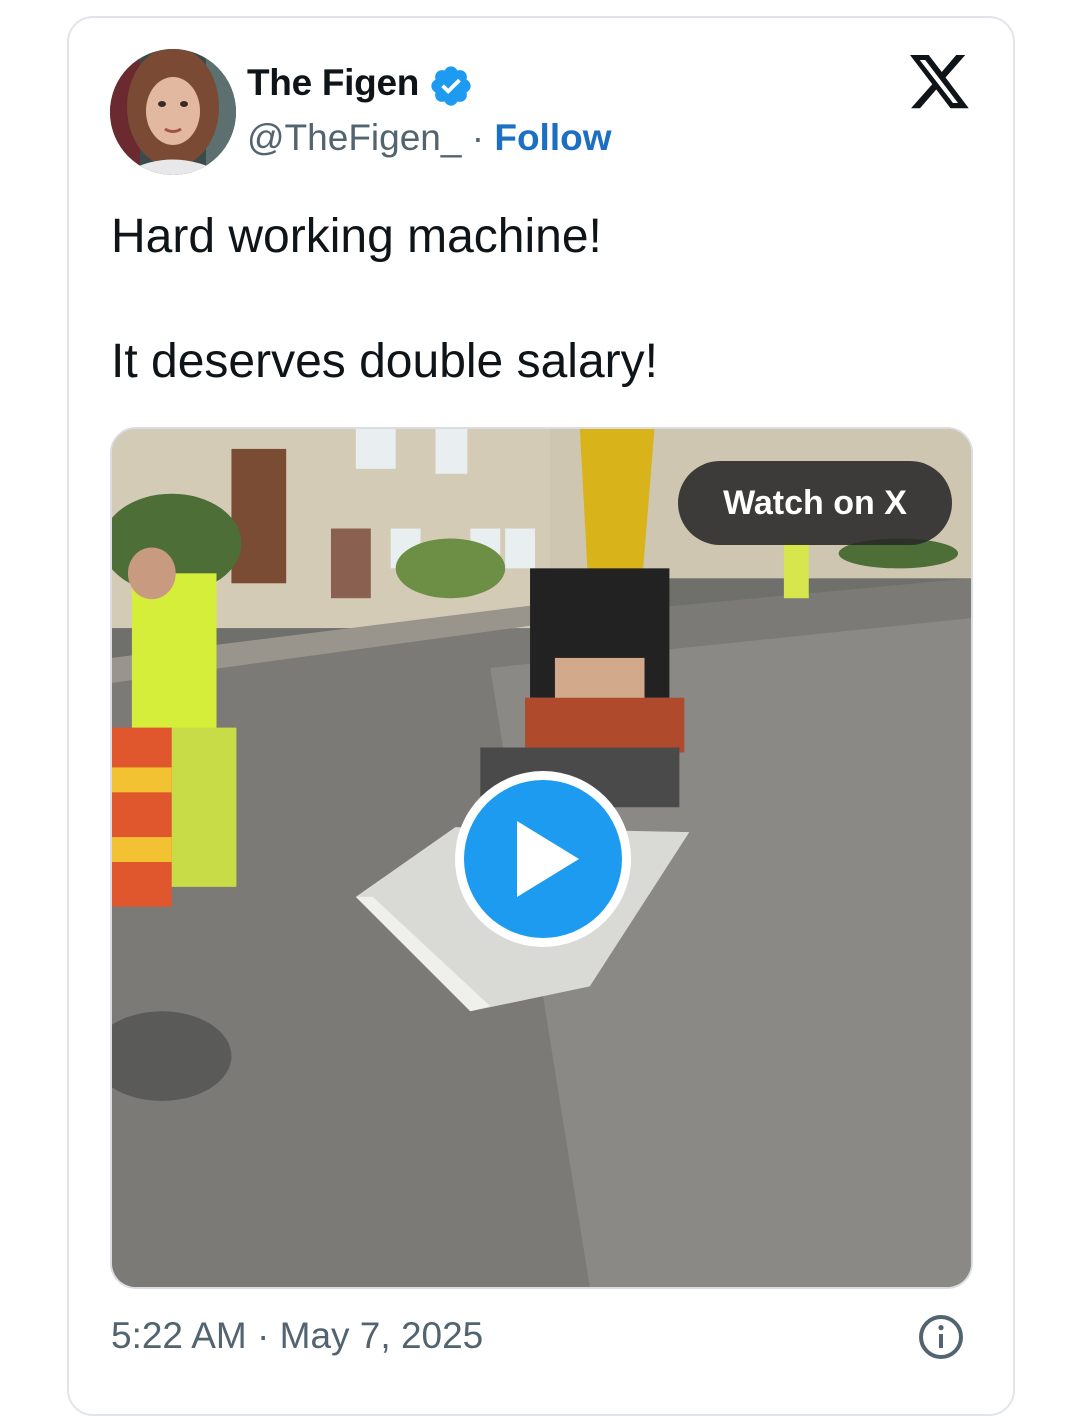  I want to click on watch-on-x-button: Watch on X, so click(815, 503).